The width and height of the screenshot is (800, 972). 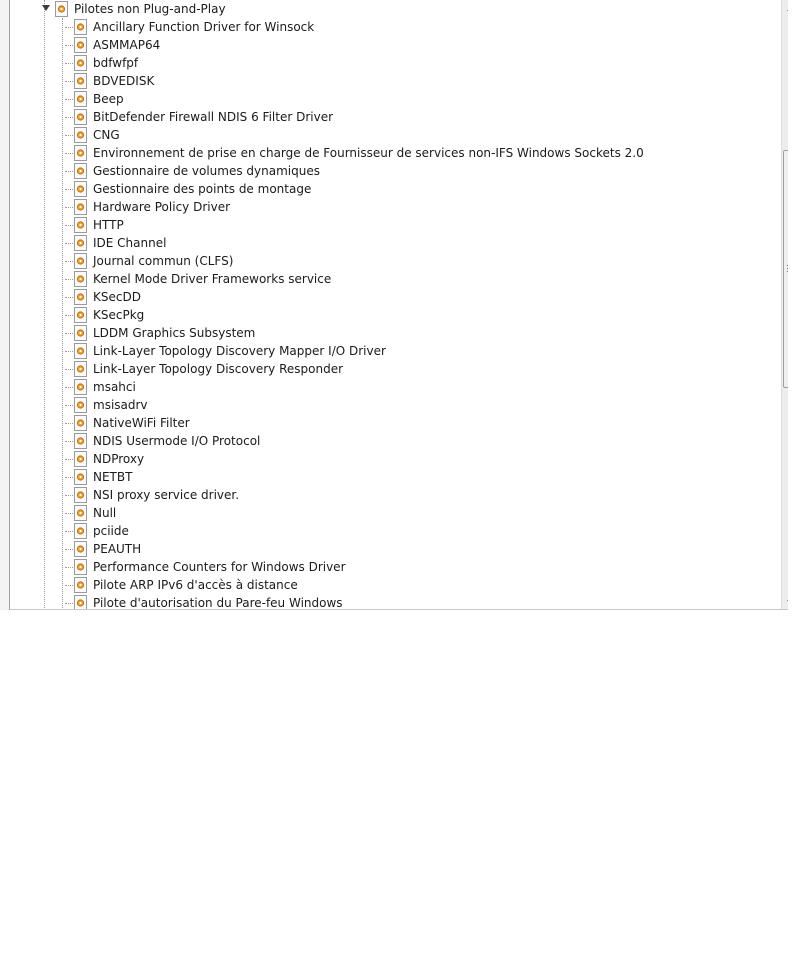 I want to click on tree-node-label: Beep, so click(x=108, y=99).